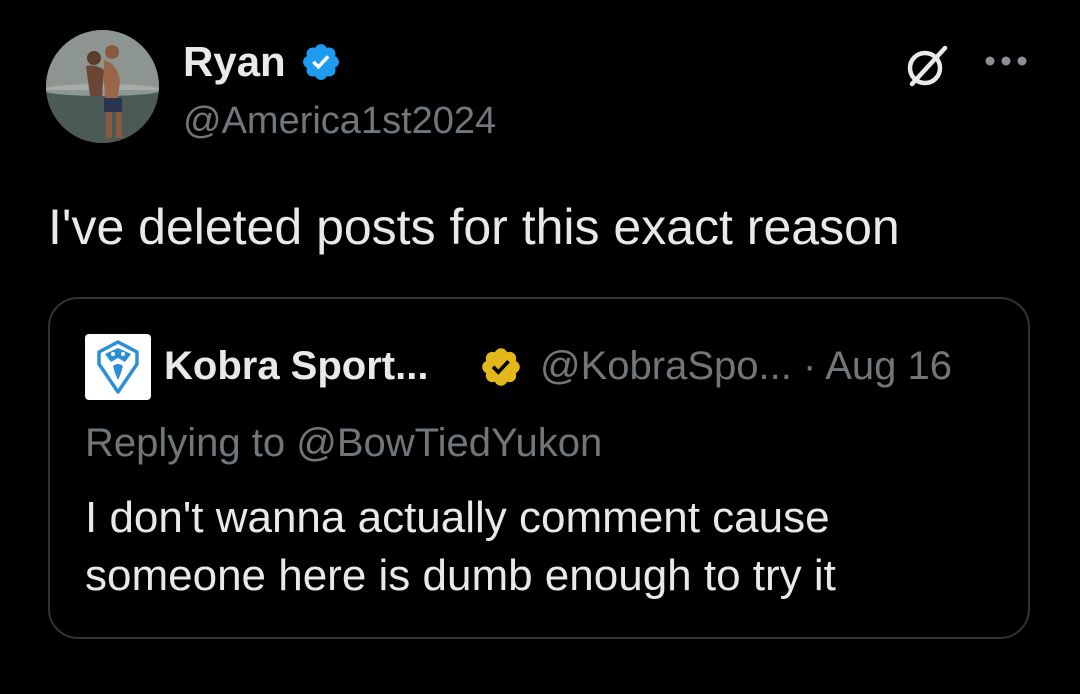 Image resolution: width=1080 pixels, height=694 pixels. Describe the element at coordinates (501, 367) in the screenshot. I see `verified-gold-badge-icon` at that location.